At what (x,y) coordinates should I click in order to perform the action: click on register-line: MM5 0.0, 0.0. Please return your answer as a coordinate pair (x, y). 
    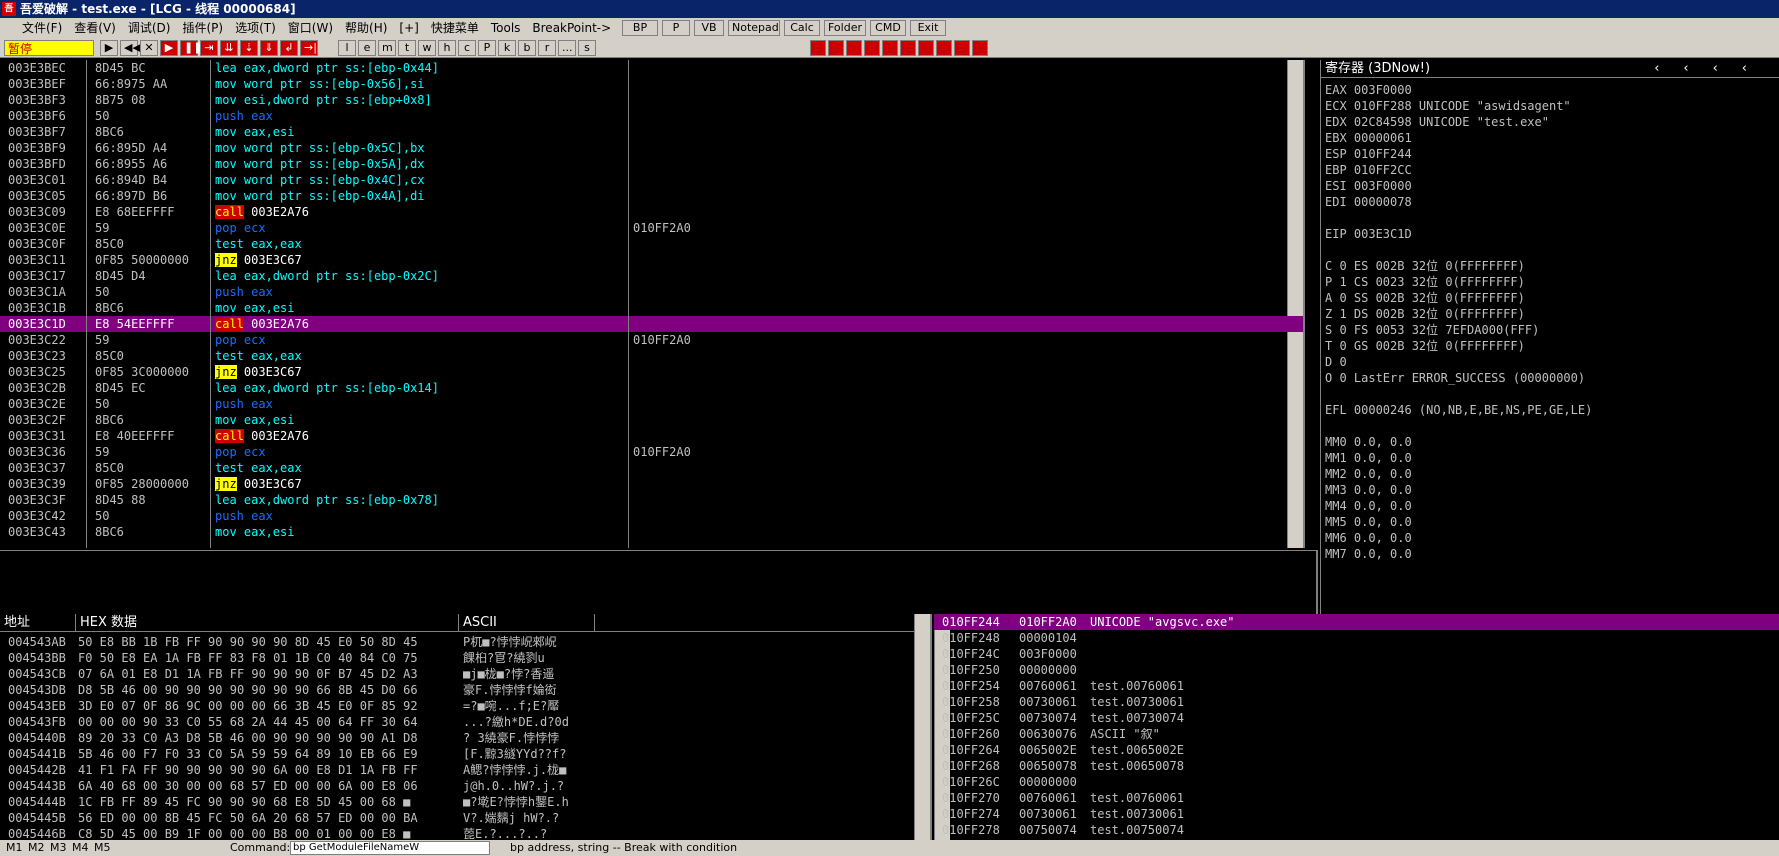
    Looking at the image, I should click on (1368, 522).